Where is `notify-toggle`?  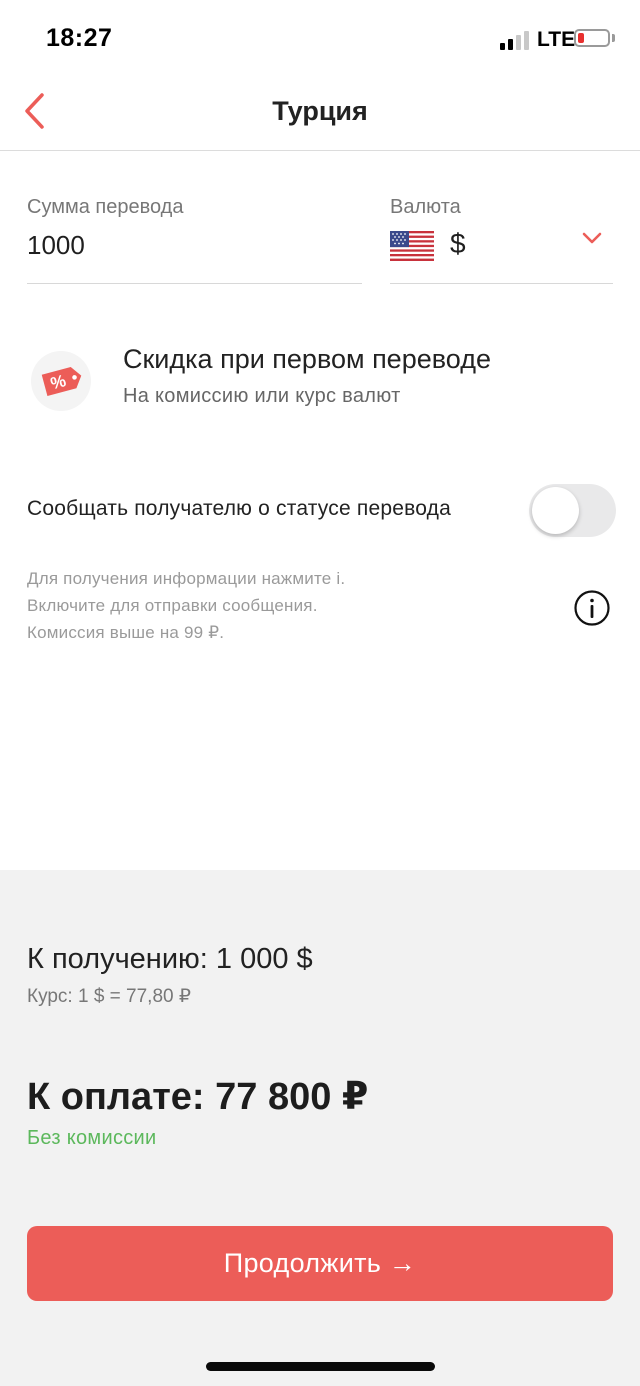
notify-toggle is located at coordinates (572, 510).